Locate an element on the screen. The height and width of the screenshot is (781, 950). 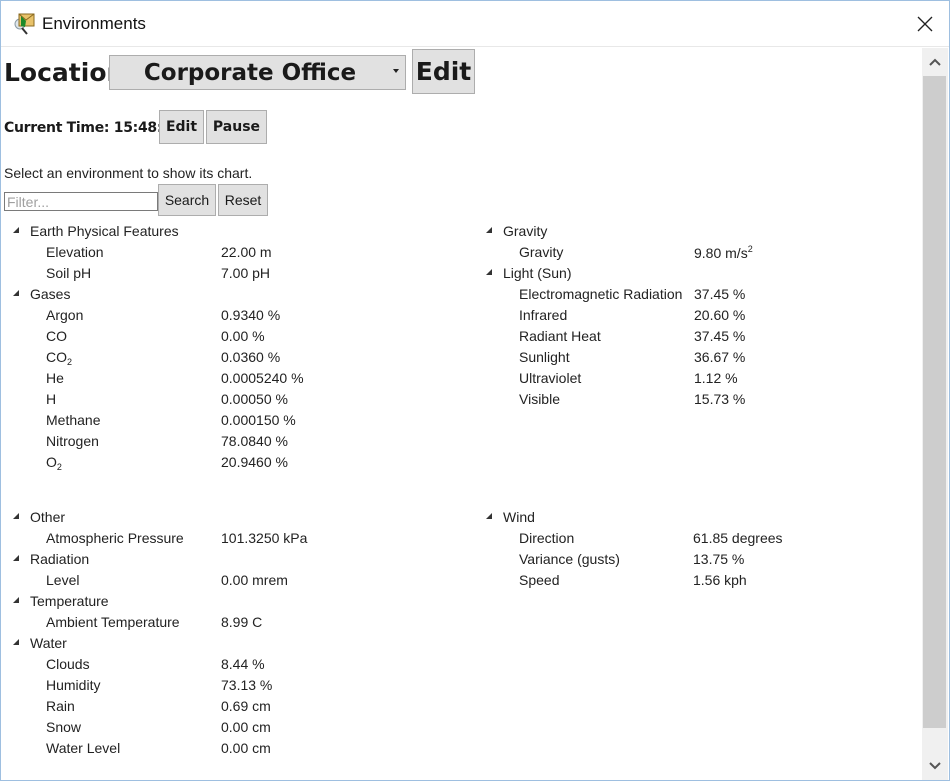
environment-value: 22.00 m is located at coordinates (246, 252).